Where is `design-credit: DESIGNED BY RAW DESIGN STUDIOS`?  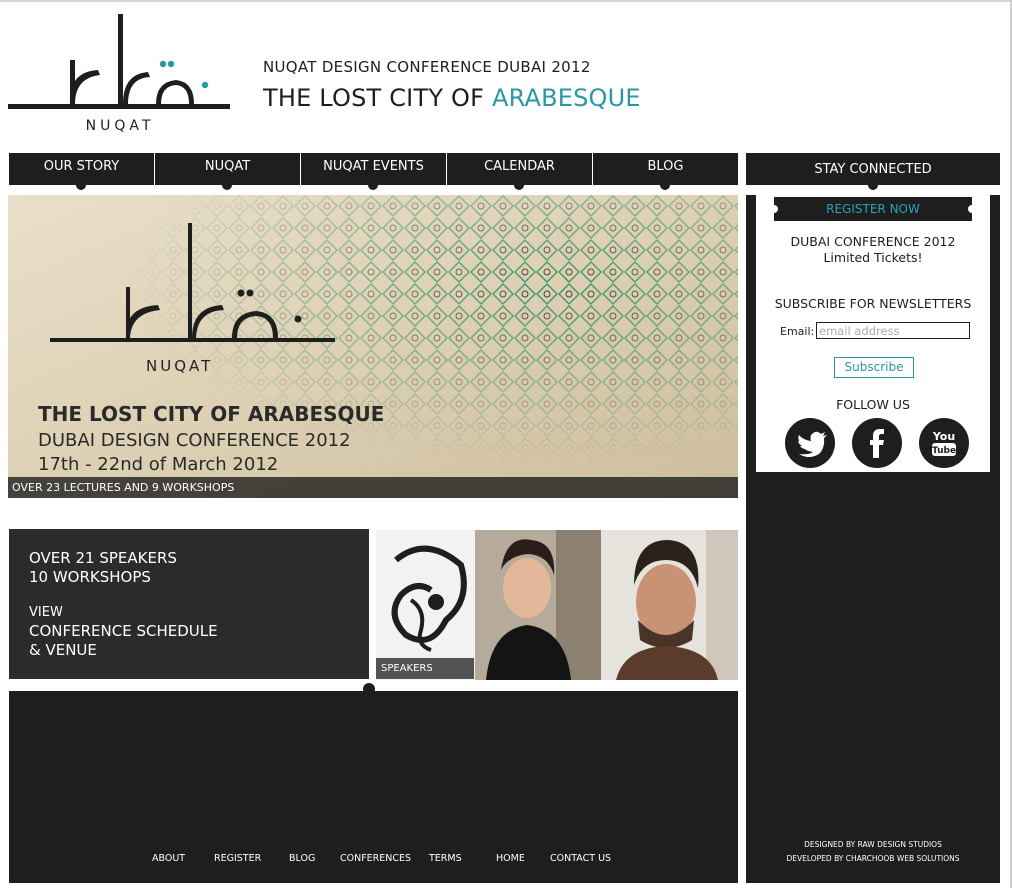
design-credit: DESIGNED BY RAW DESIGN STUDIOS is located at coordinates (873, 844).